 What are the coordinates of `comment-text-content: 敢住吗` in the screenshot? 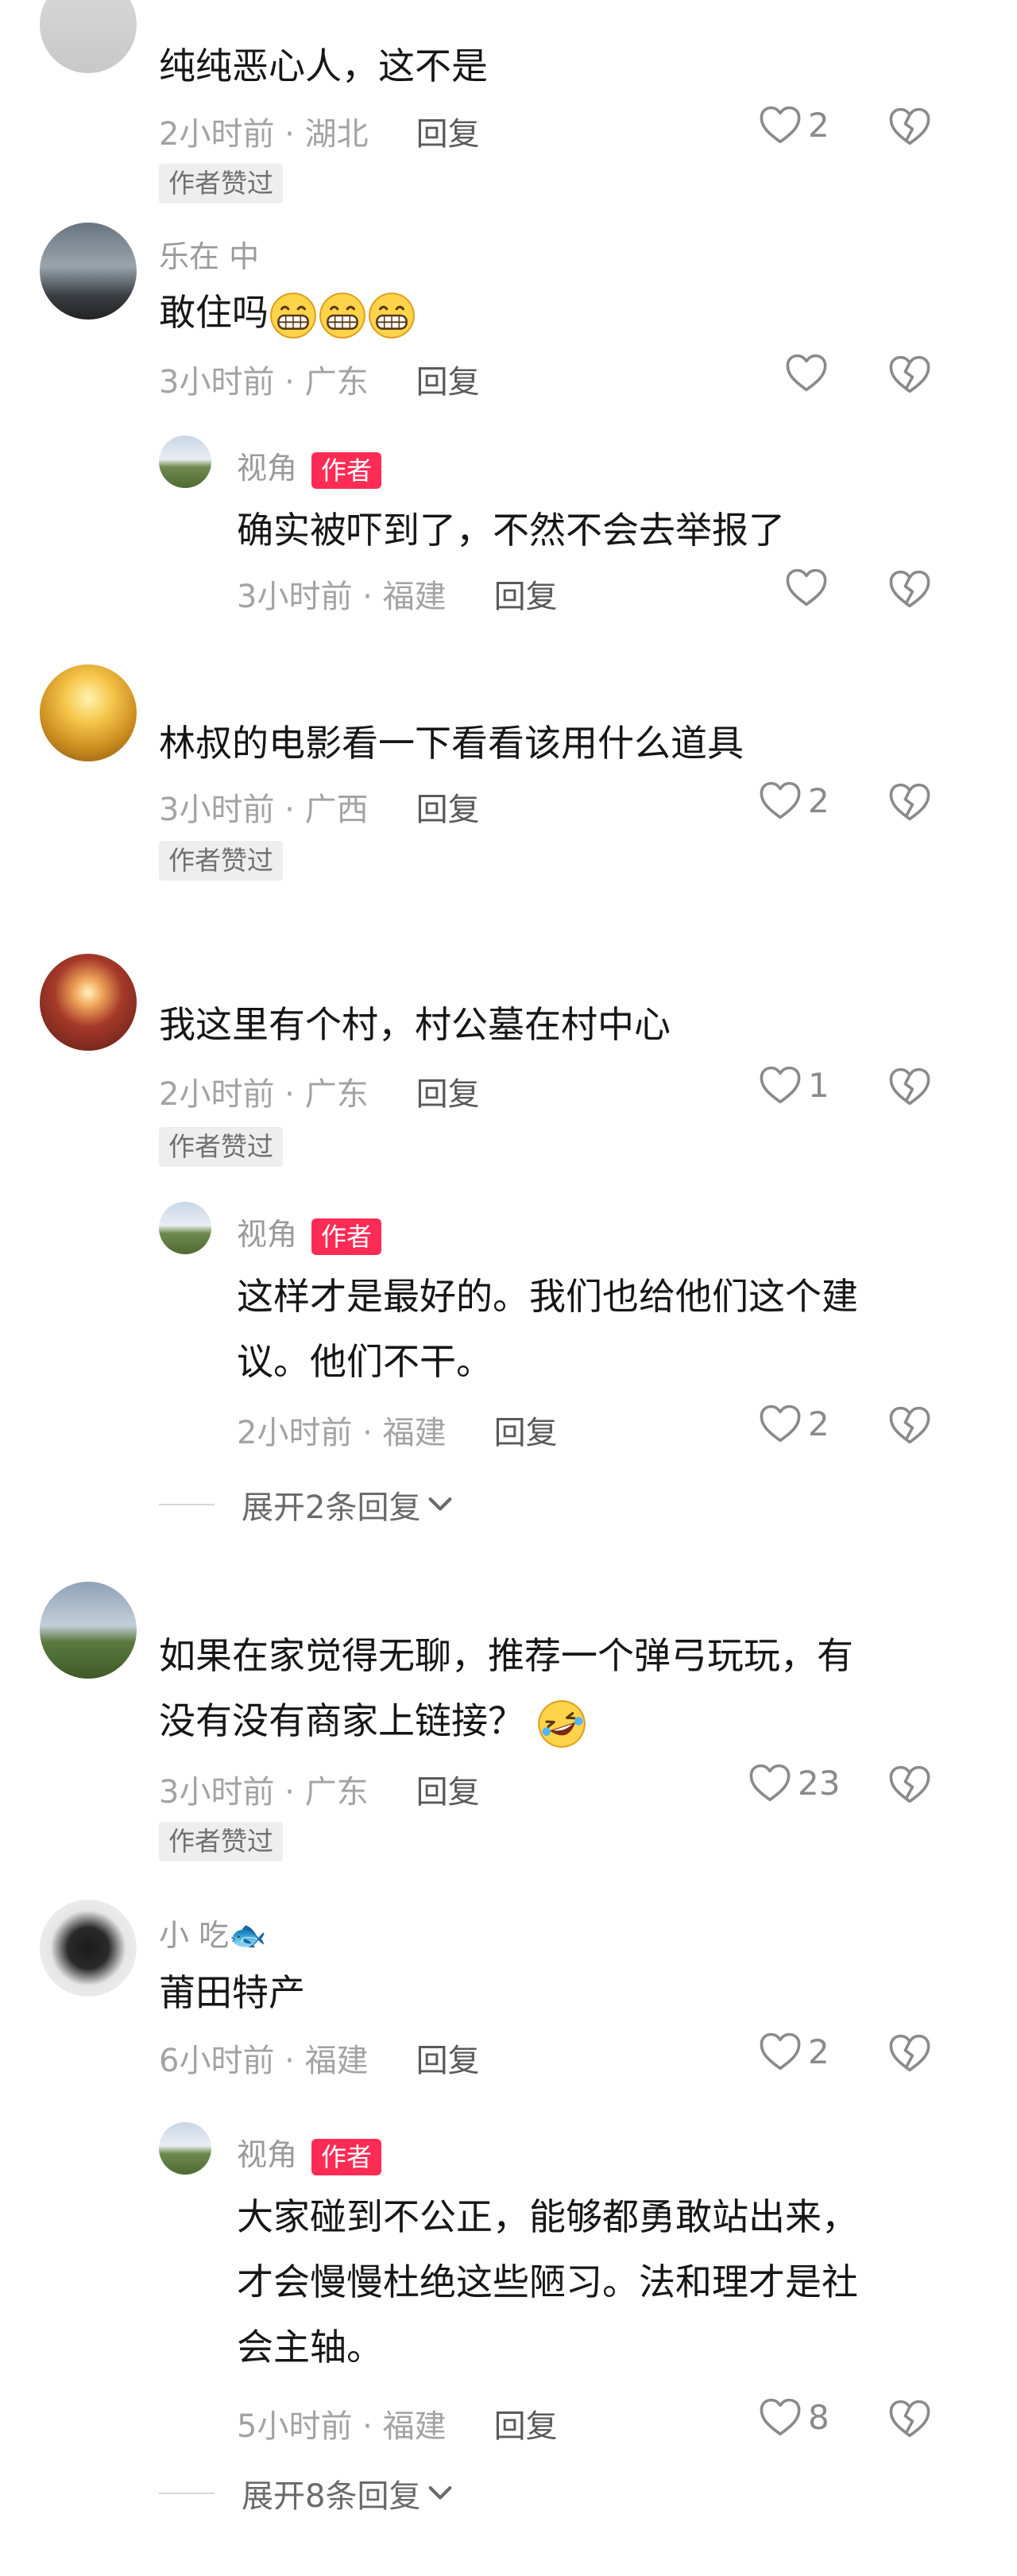 It's located at (214, 312).